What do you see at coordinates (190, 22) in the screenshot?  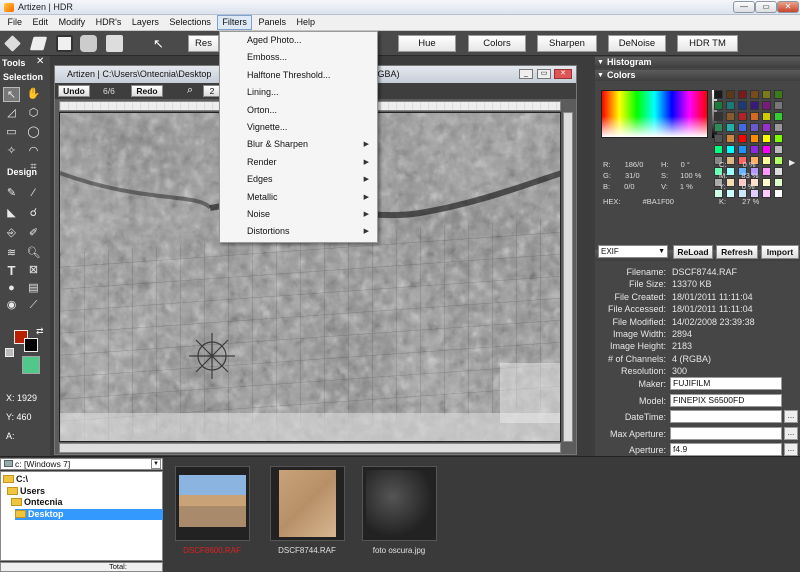 I see `menu-selections: Selections` at bounding box center [190, 22].